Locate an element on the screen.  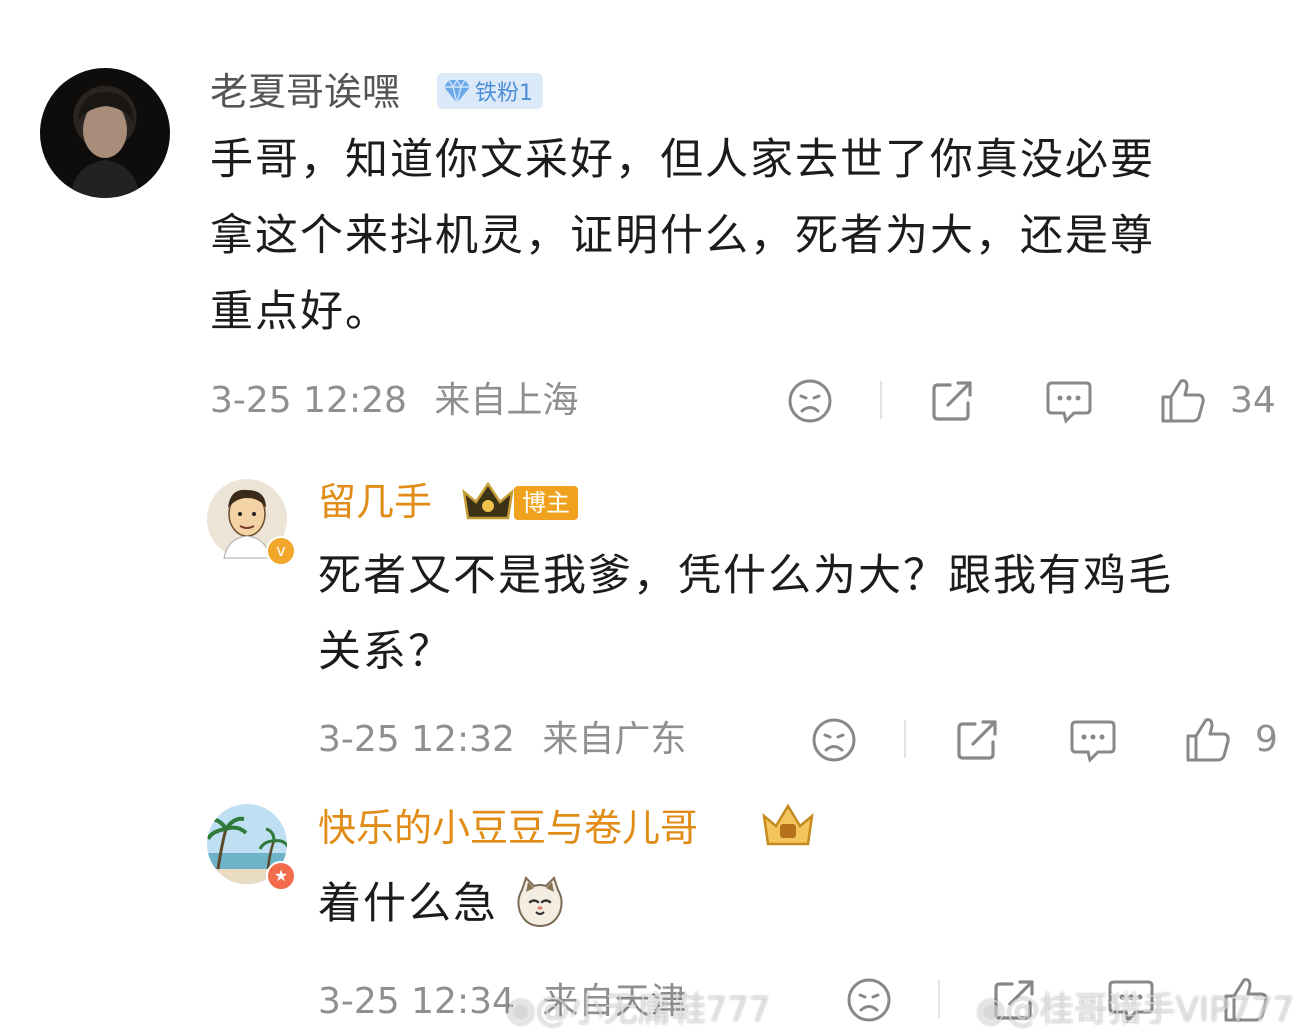
comment-text-line: 拿这个来抖机灵，证明什么，死者为大，还是尊 is located at coordinates (682, 236).